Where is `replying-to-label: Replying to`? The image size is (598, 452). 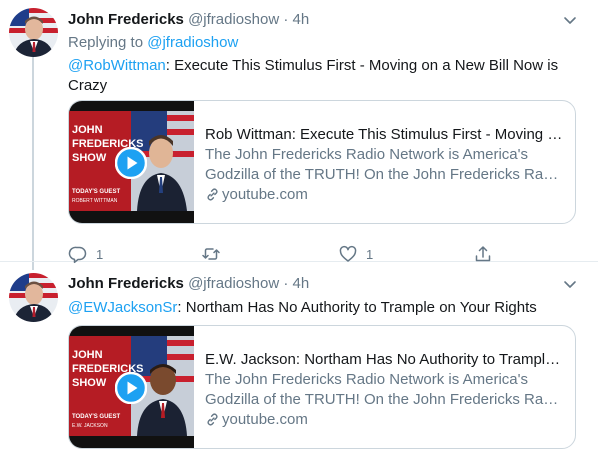
replying-to-label: Replying to is located at coordinates (106, 42).